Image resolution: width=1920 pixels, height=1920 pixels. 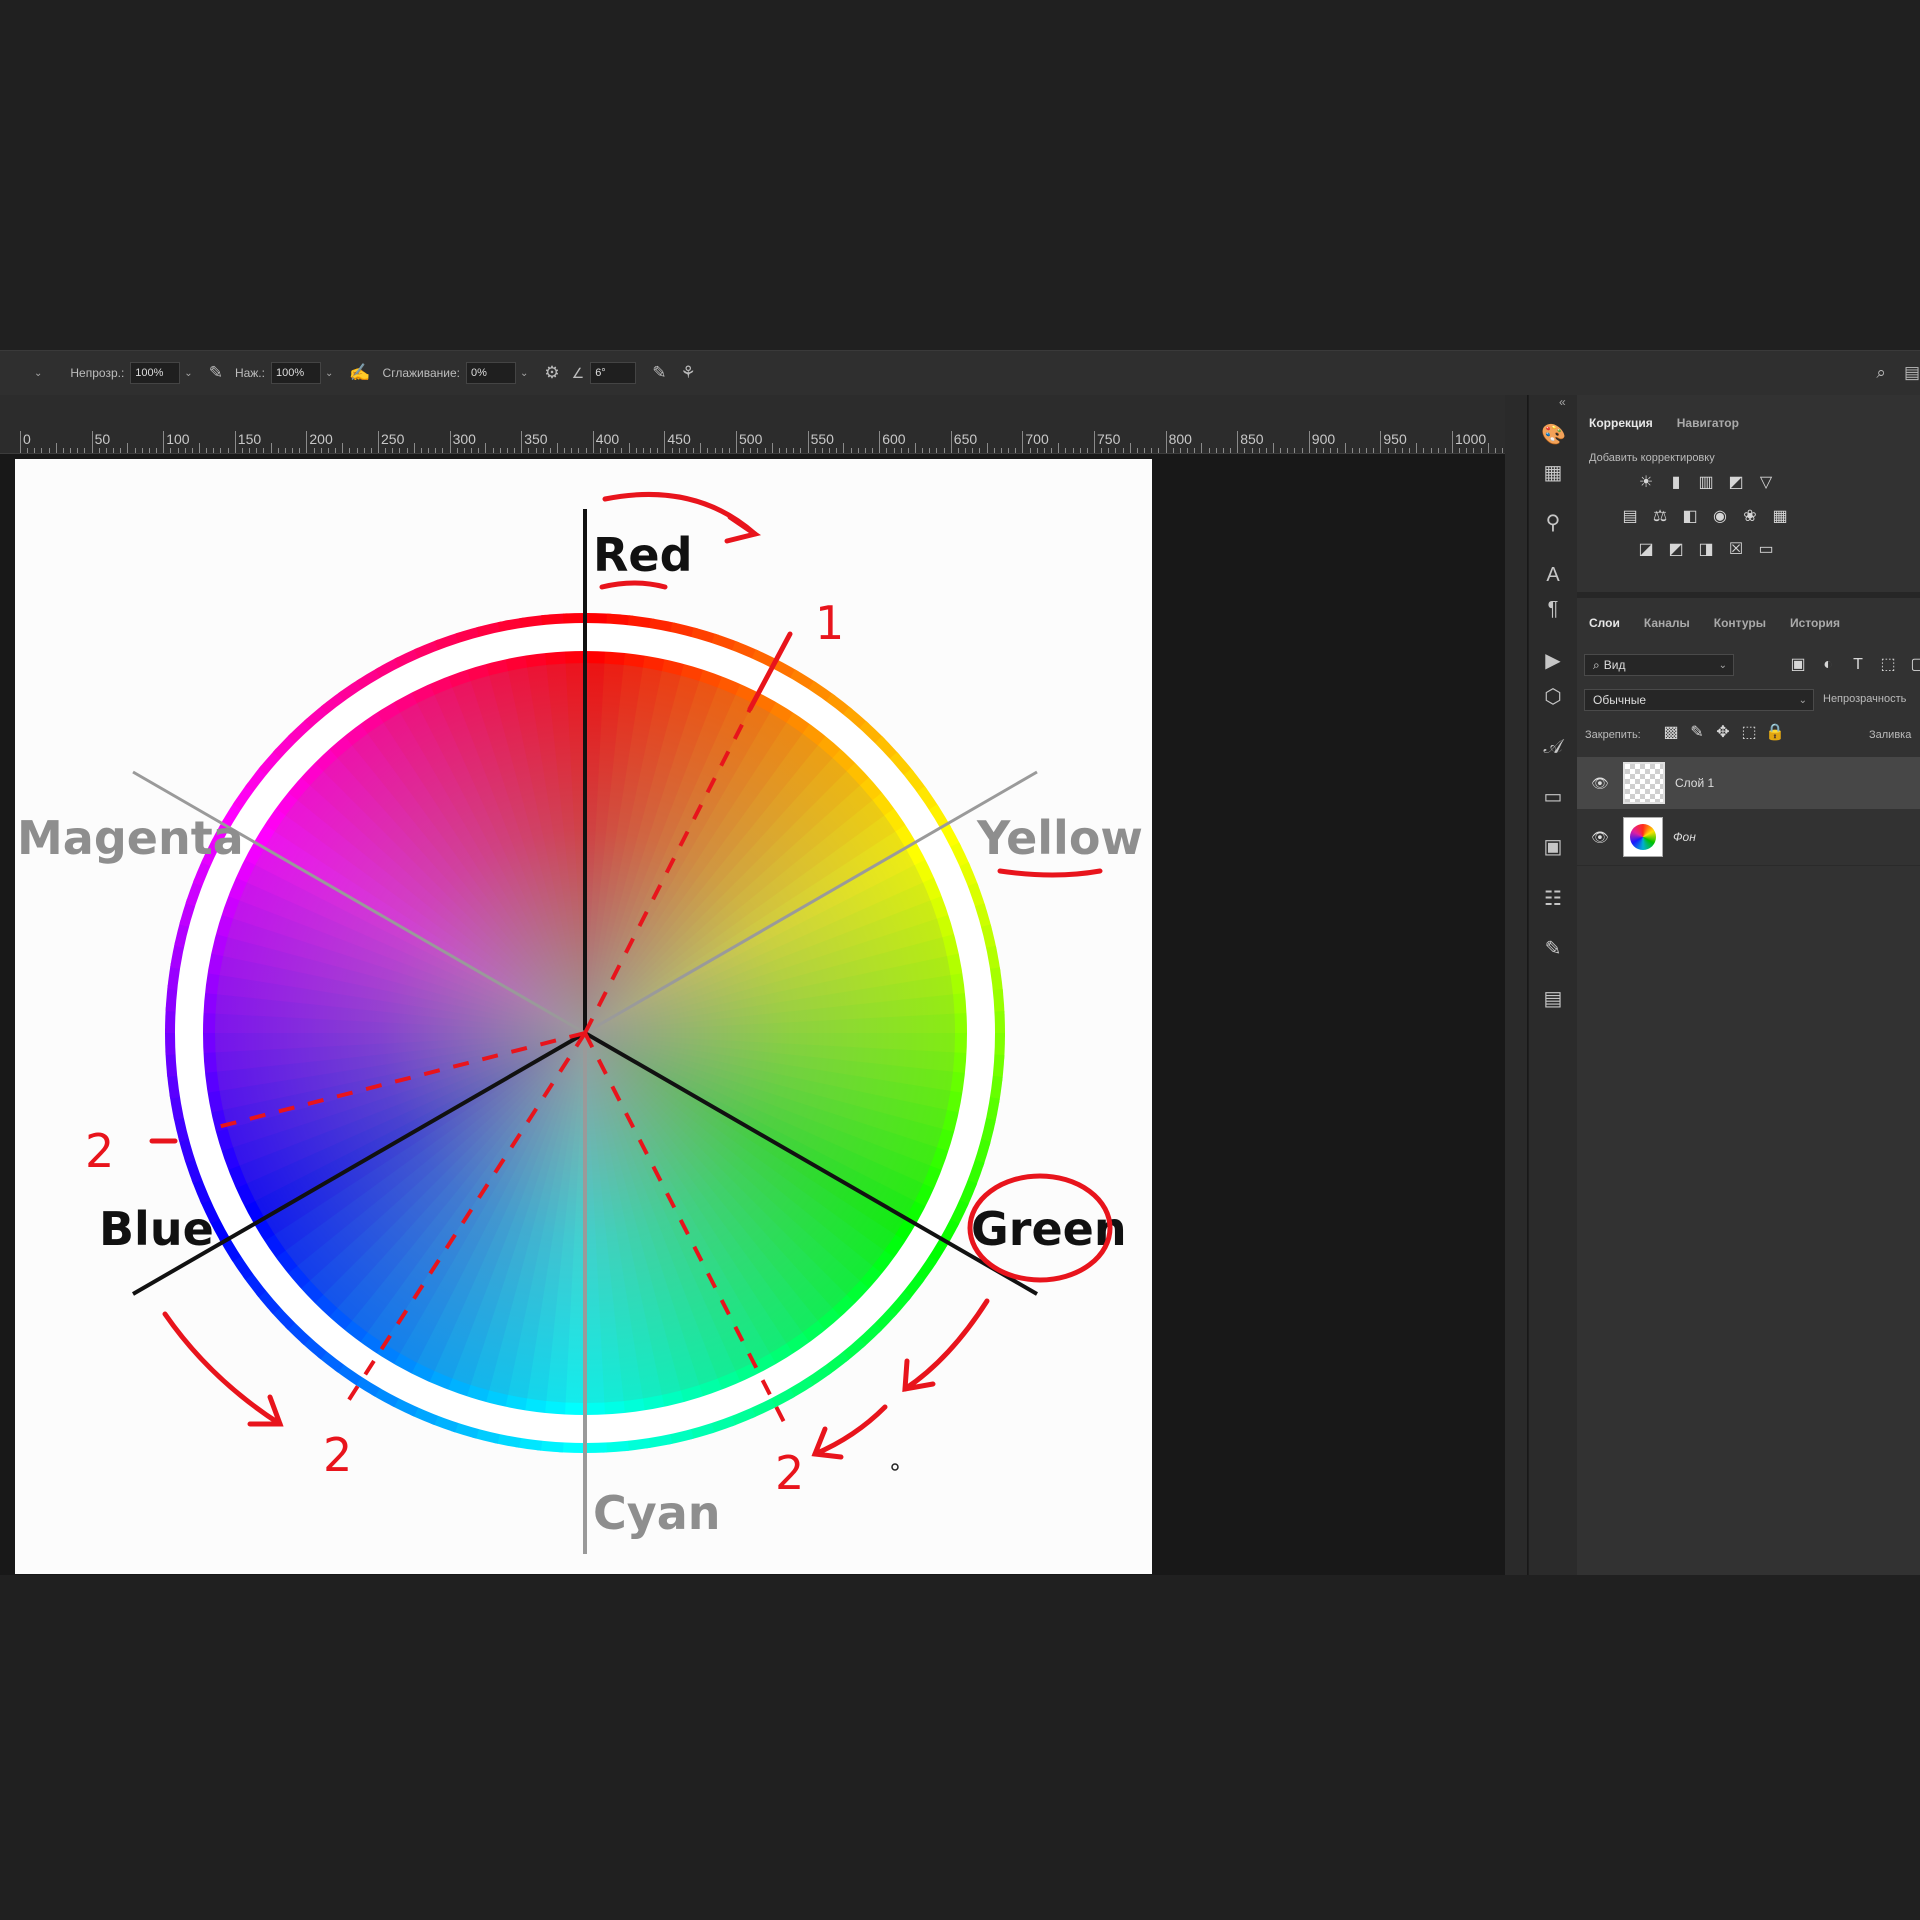 I want to click on layer-row-layer1: 👁 Слой 1, so click(x=1748, y=783).